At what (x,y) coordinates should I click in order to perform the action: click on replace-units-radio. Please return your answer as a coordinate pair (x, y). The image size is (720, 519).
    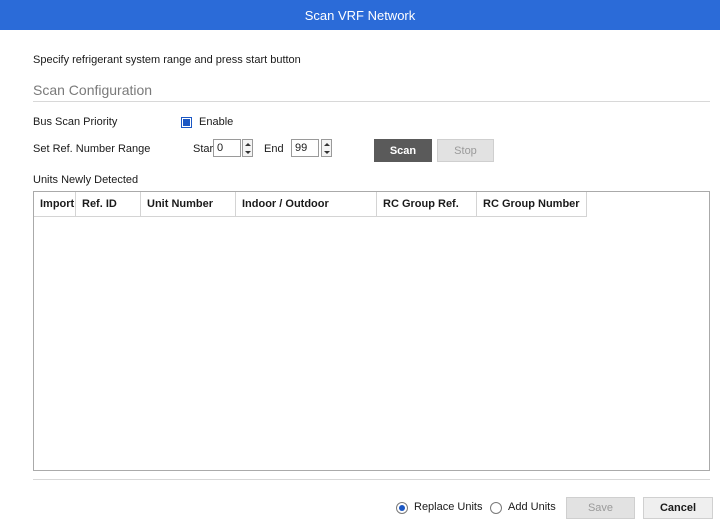
    Looking at the image, I should click on (402, 508).